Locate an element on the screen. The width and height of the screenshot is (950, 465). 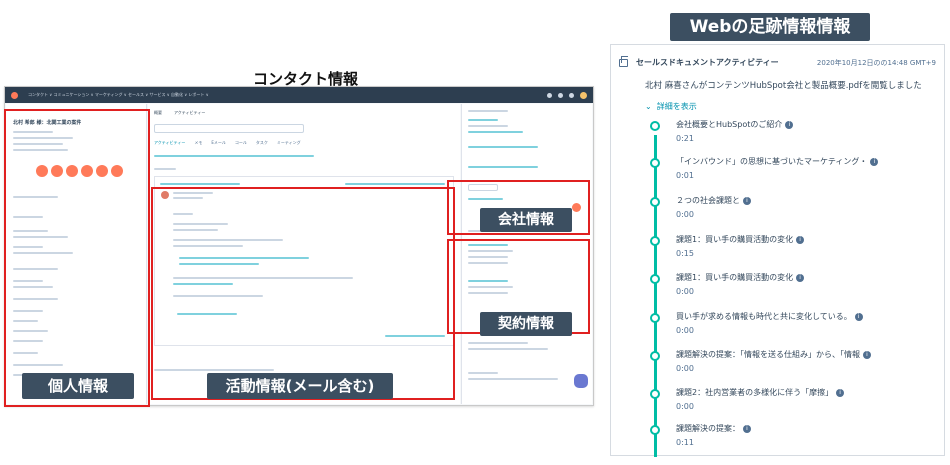
chat-icon is located at coordinates (581, 381).